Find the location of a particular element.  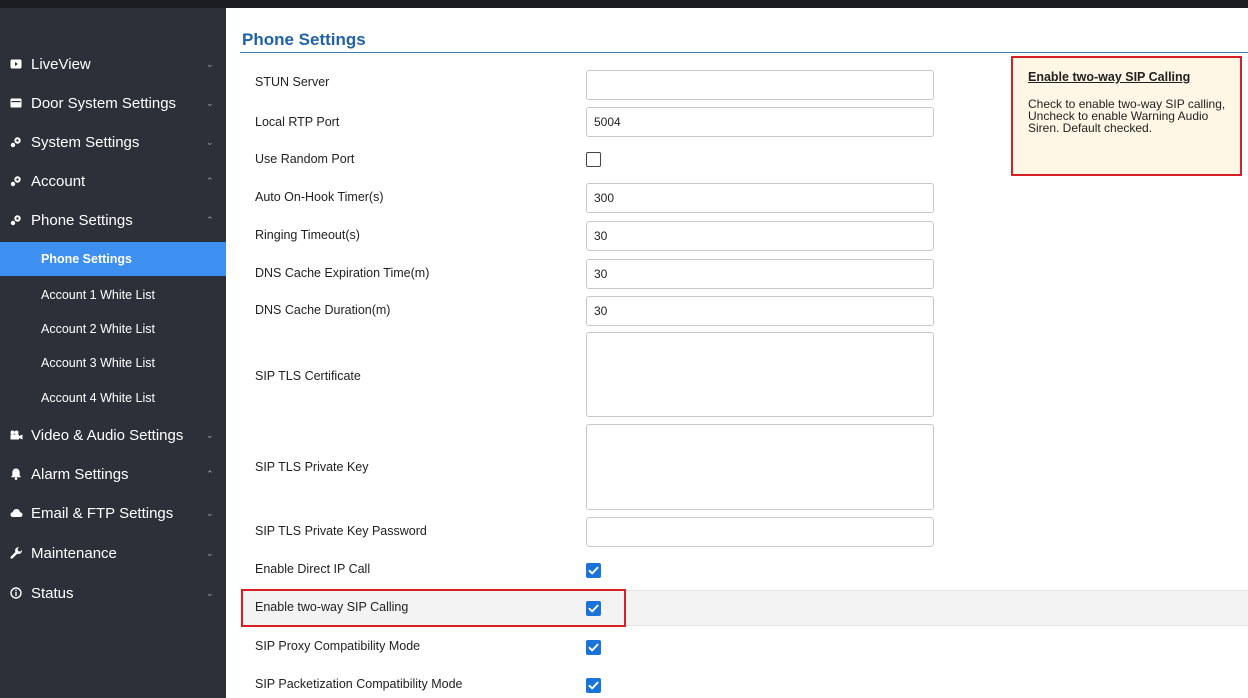

sidebar-item-maintenance: Maintenance ⌄ is located at coordinates (113, 553).